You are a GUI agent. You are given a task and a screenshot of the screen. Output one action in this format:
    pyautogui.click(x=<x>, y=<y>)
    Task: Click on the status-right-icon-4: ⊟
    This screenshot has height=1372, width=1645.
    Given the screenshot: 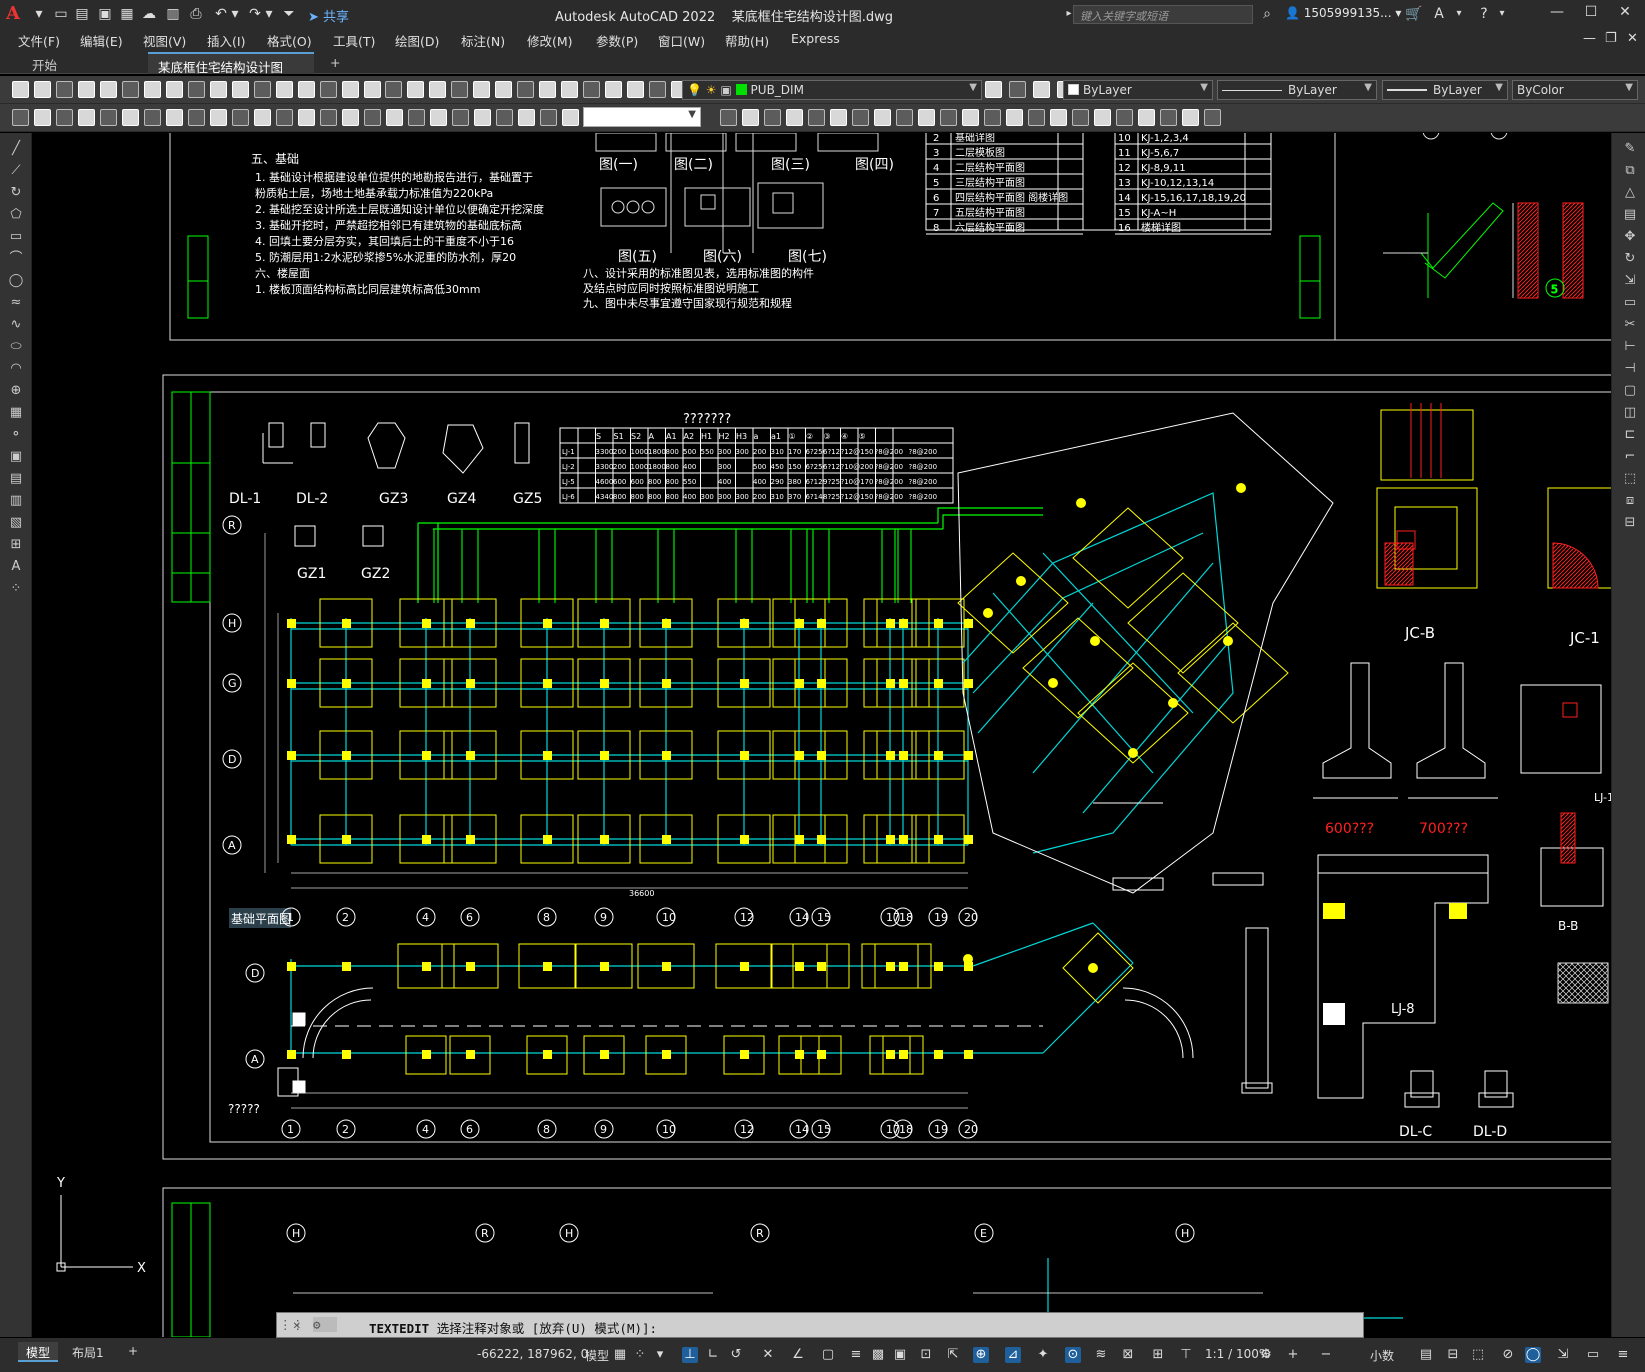 What is the action you would take?
    pyautogui.click(x=1453, y=1355)
    